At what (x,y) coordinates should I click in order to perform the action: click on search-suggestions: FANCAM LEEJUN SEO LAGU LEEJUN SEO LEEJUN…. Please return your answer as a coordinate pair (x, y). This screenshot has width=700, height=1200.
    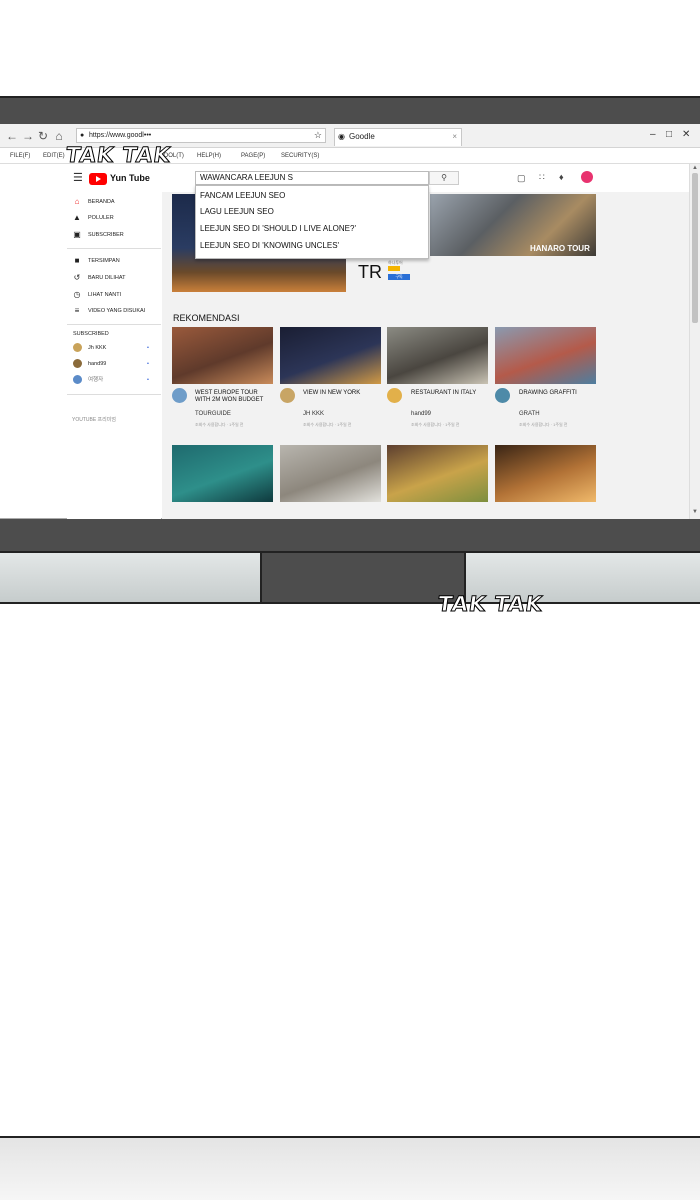
    Looking at the image, I should click on (312, 222).